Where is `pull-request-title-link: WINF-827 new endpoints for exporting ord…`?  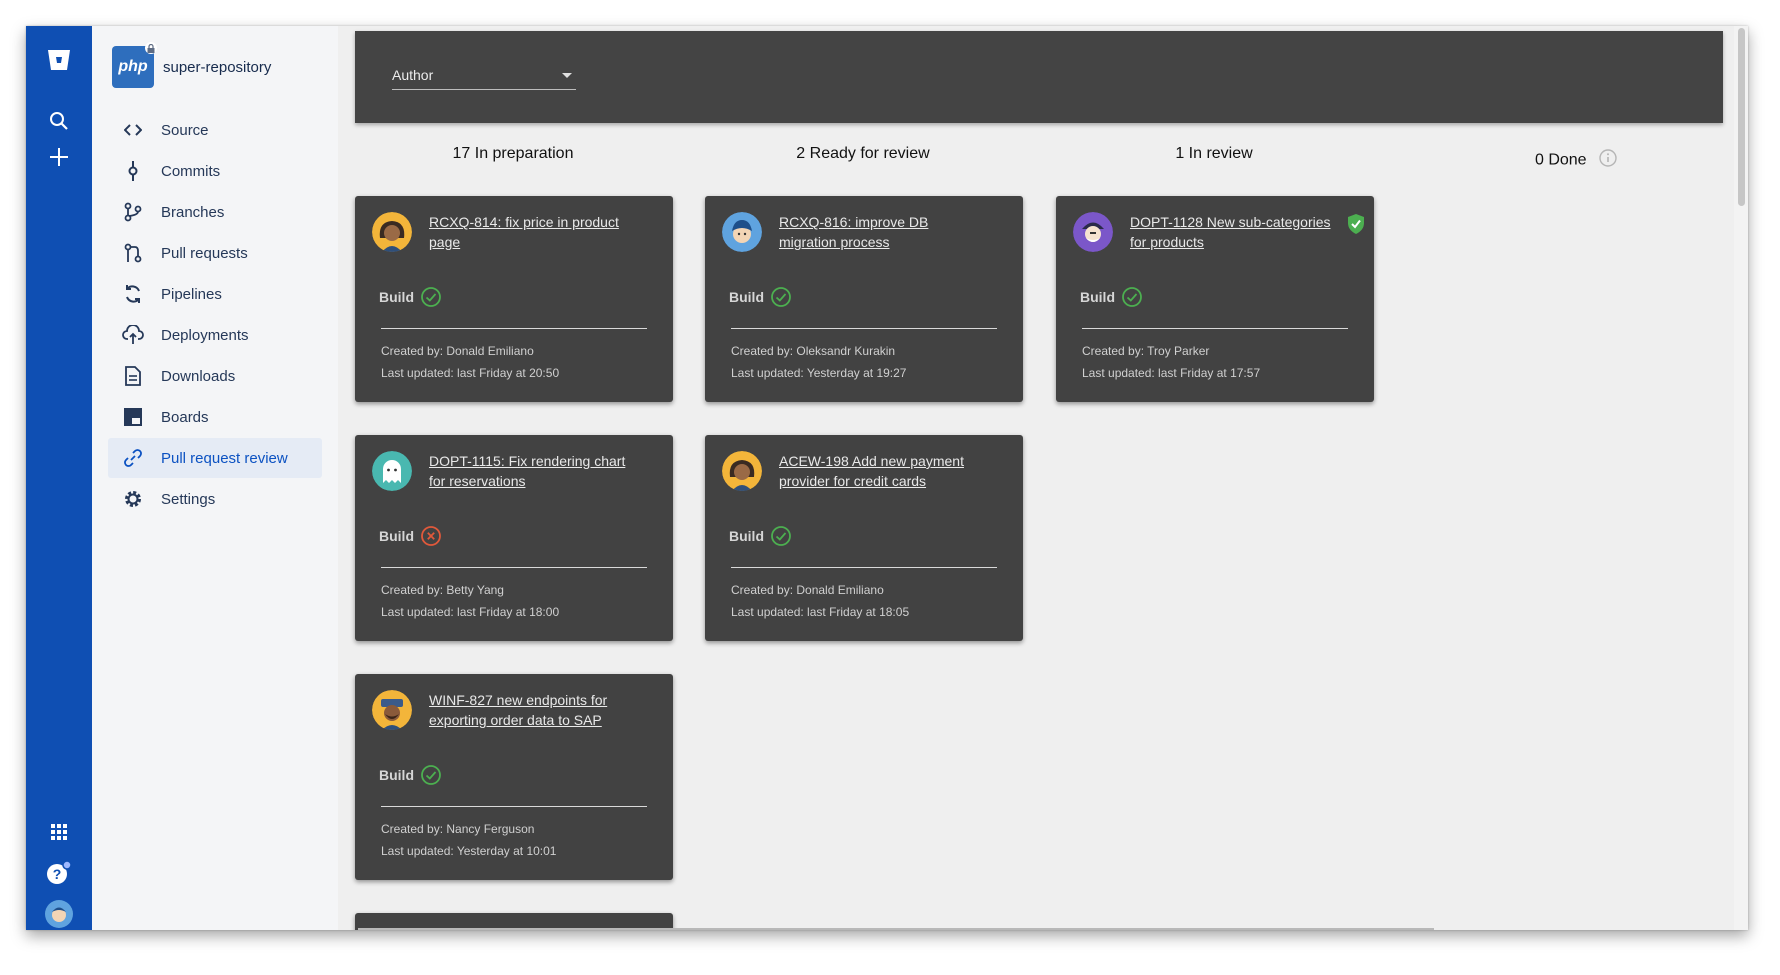 pull-request-title-link: WINF-827 new endpoints for exporting ord… is located at coordinates (534, 710).